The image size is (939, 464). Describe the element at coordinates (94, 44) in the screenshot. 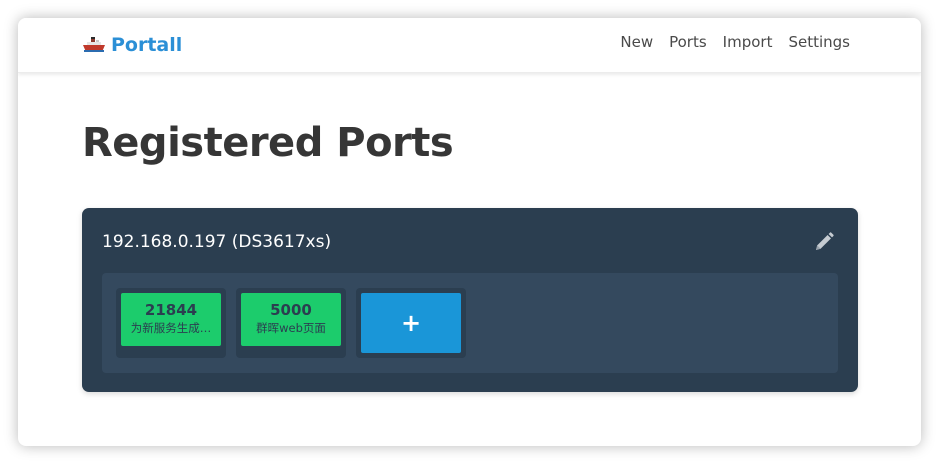

I see `ship-icon` at that location.